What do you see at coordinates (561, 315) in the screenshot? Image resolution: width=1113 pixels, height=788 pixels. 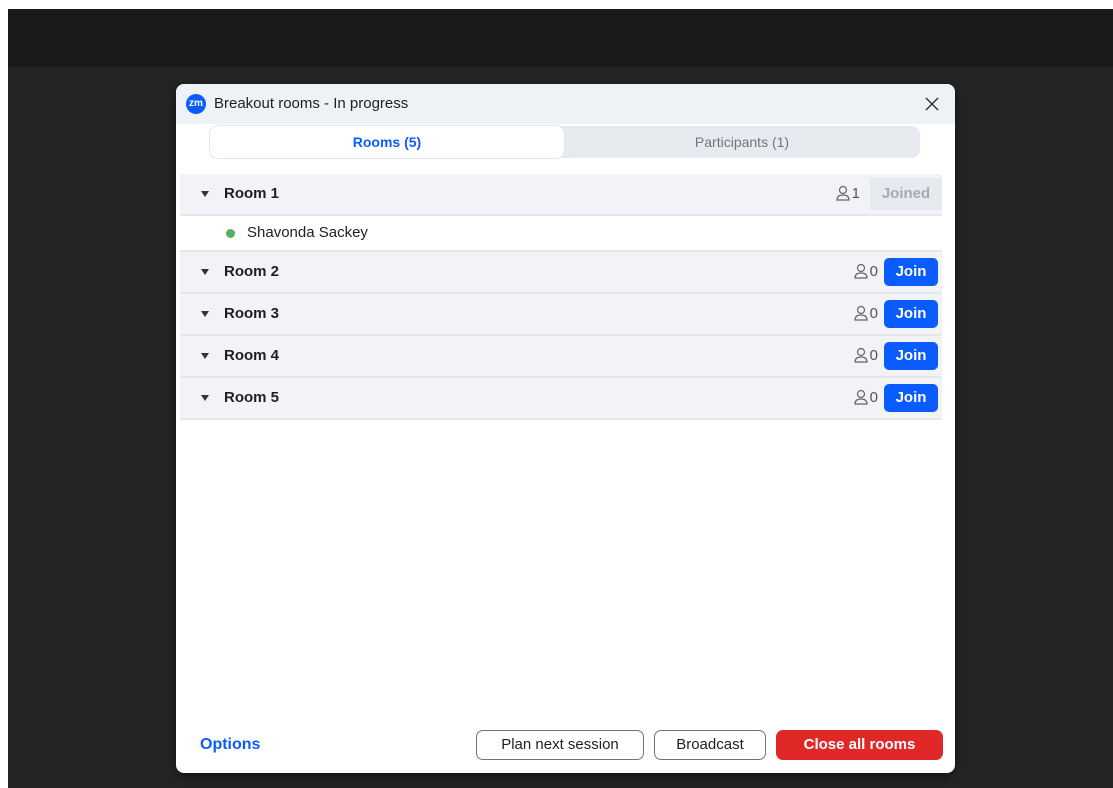 I see `room-row-3: Room 3 0 Join` at bounding box center [561, 315].